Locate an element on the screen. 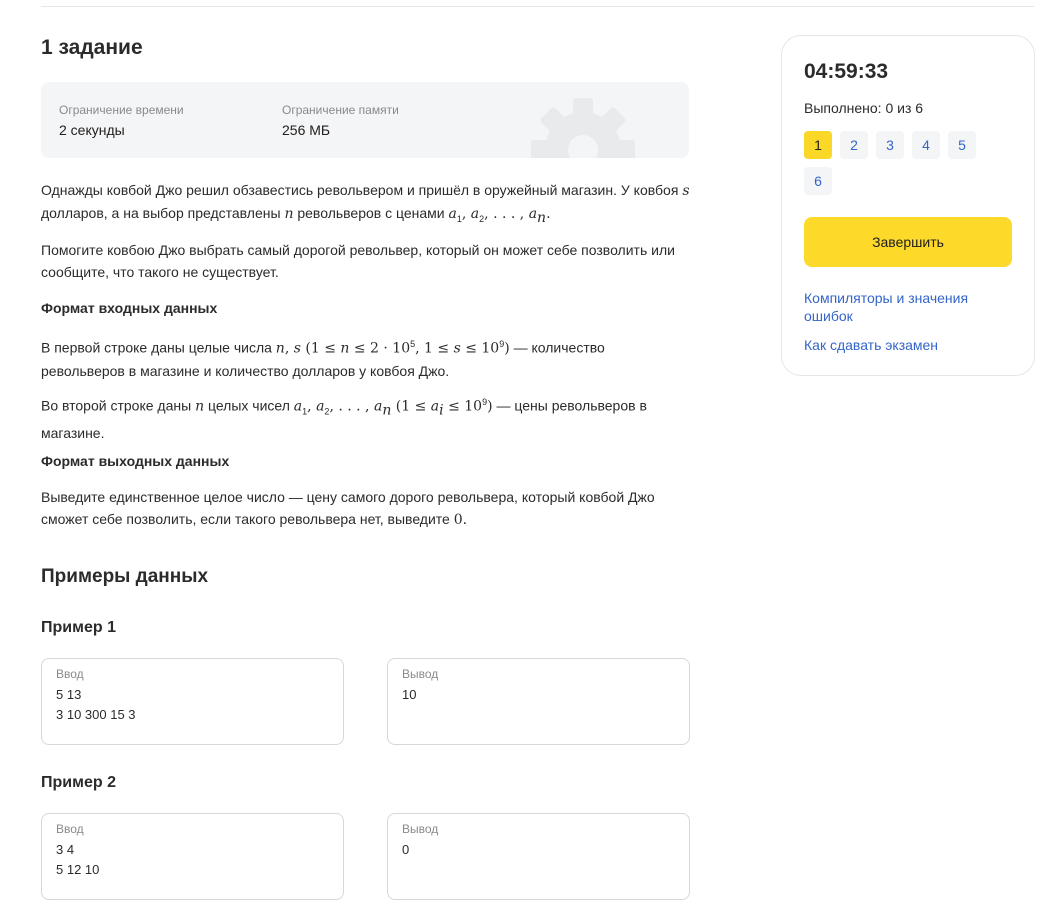  example-line: 5 13 is located at coordinates (69, 694).